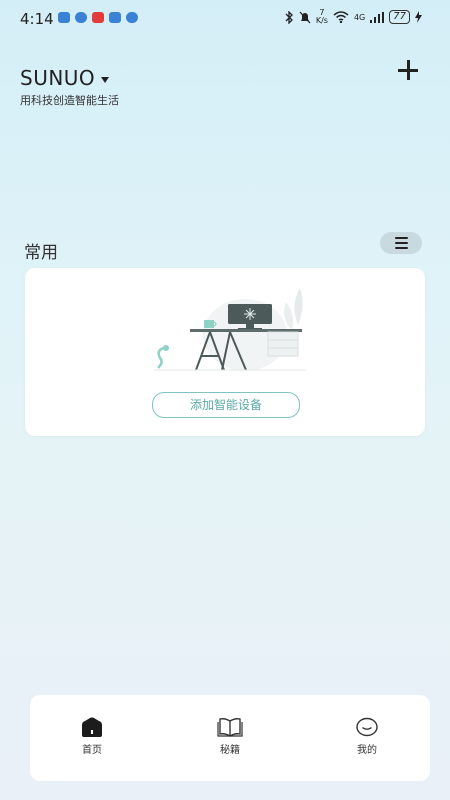  I want to click on section-title: 常用, so click(41, 253).